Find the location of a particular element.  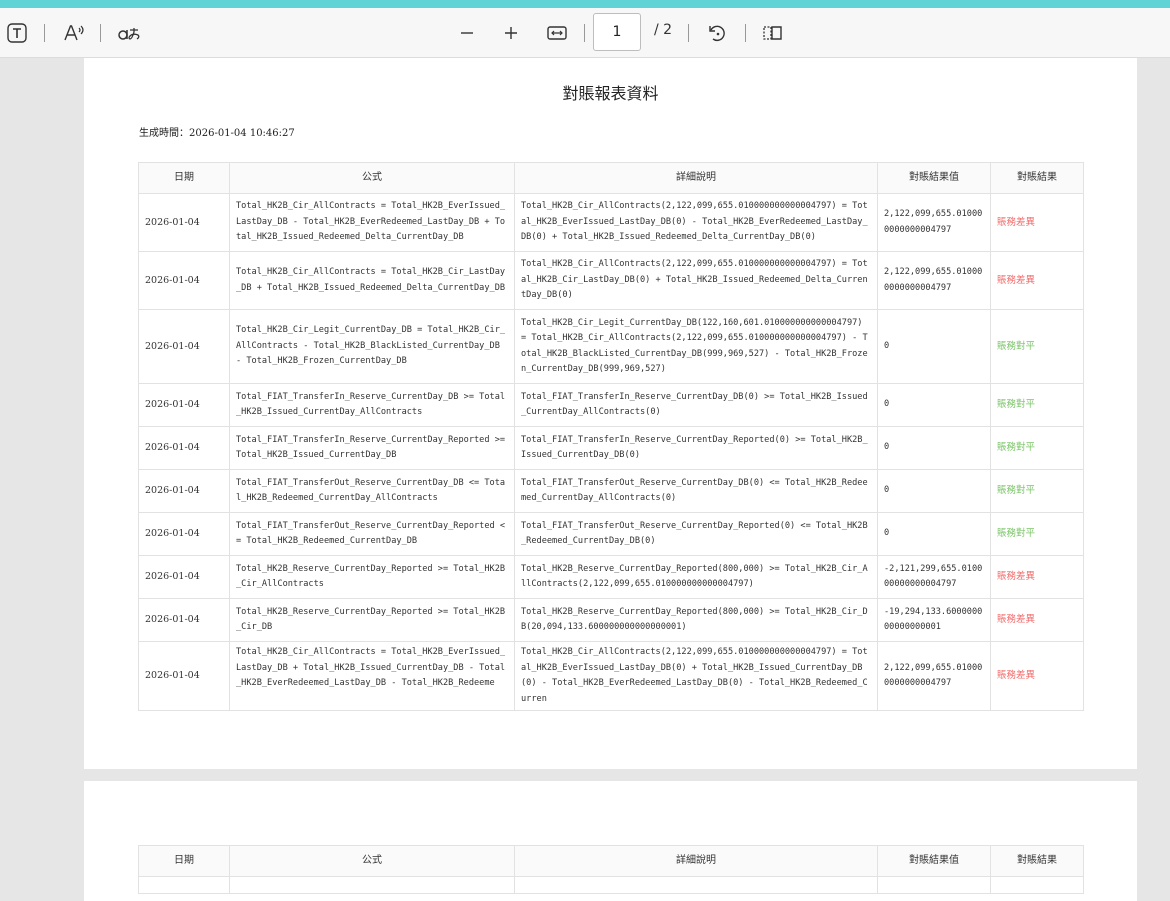

read-aloud-icon is located at coordinates (74, 33).